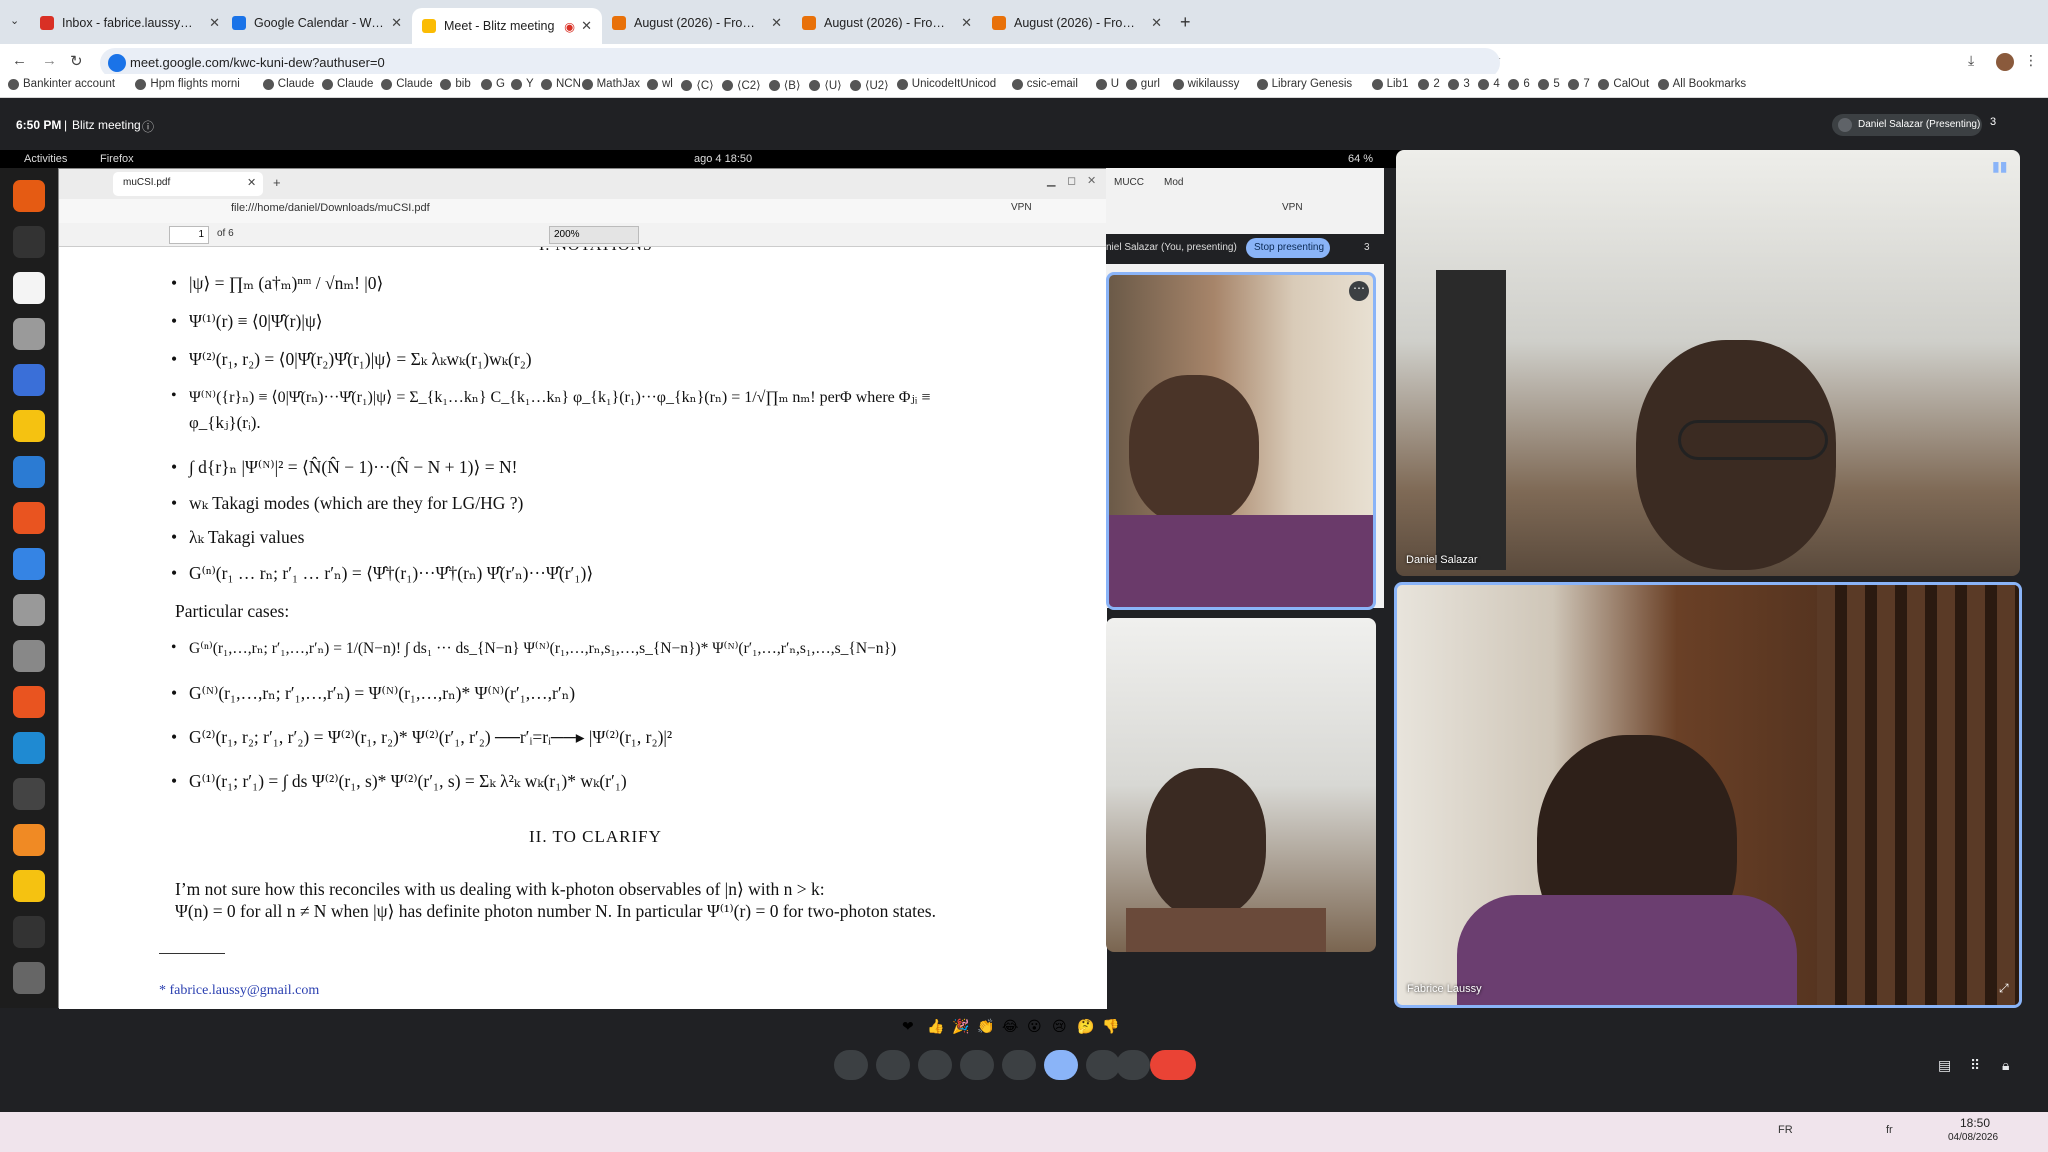  What do you see at coordinates (45, 159) in the screenshot?
I see `activities-button: Activities` at bounding box center [45, 159].